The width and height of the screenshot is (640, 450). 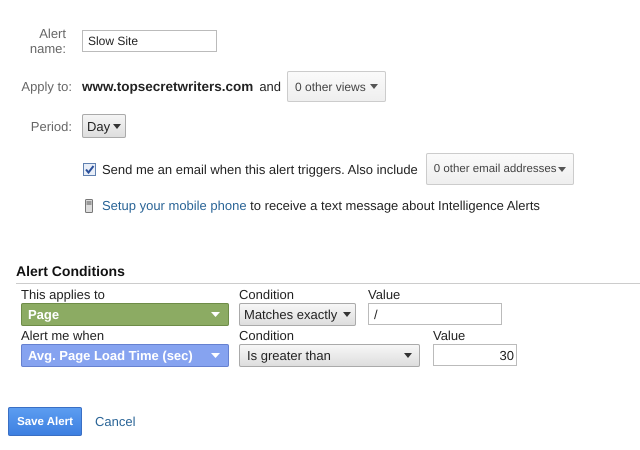 What do you see at coordinates (329, 355) in the screenshot?
I see `condition-dropdown: Is greater than` at bounding box center [329, 355].